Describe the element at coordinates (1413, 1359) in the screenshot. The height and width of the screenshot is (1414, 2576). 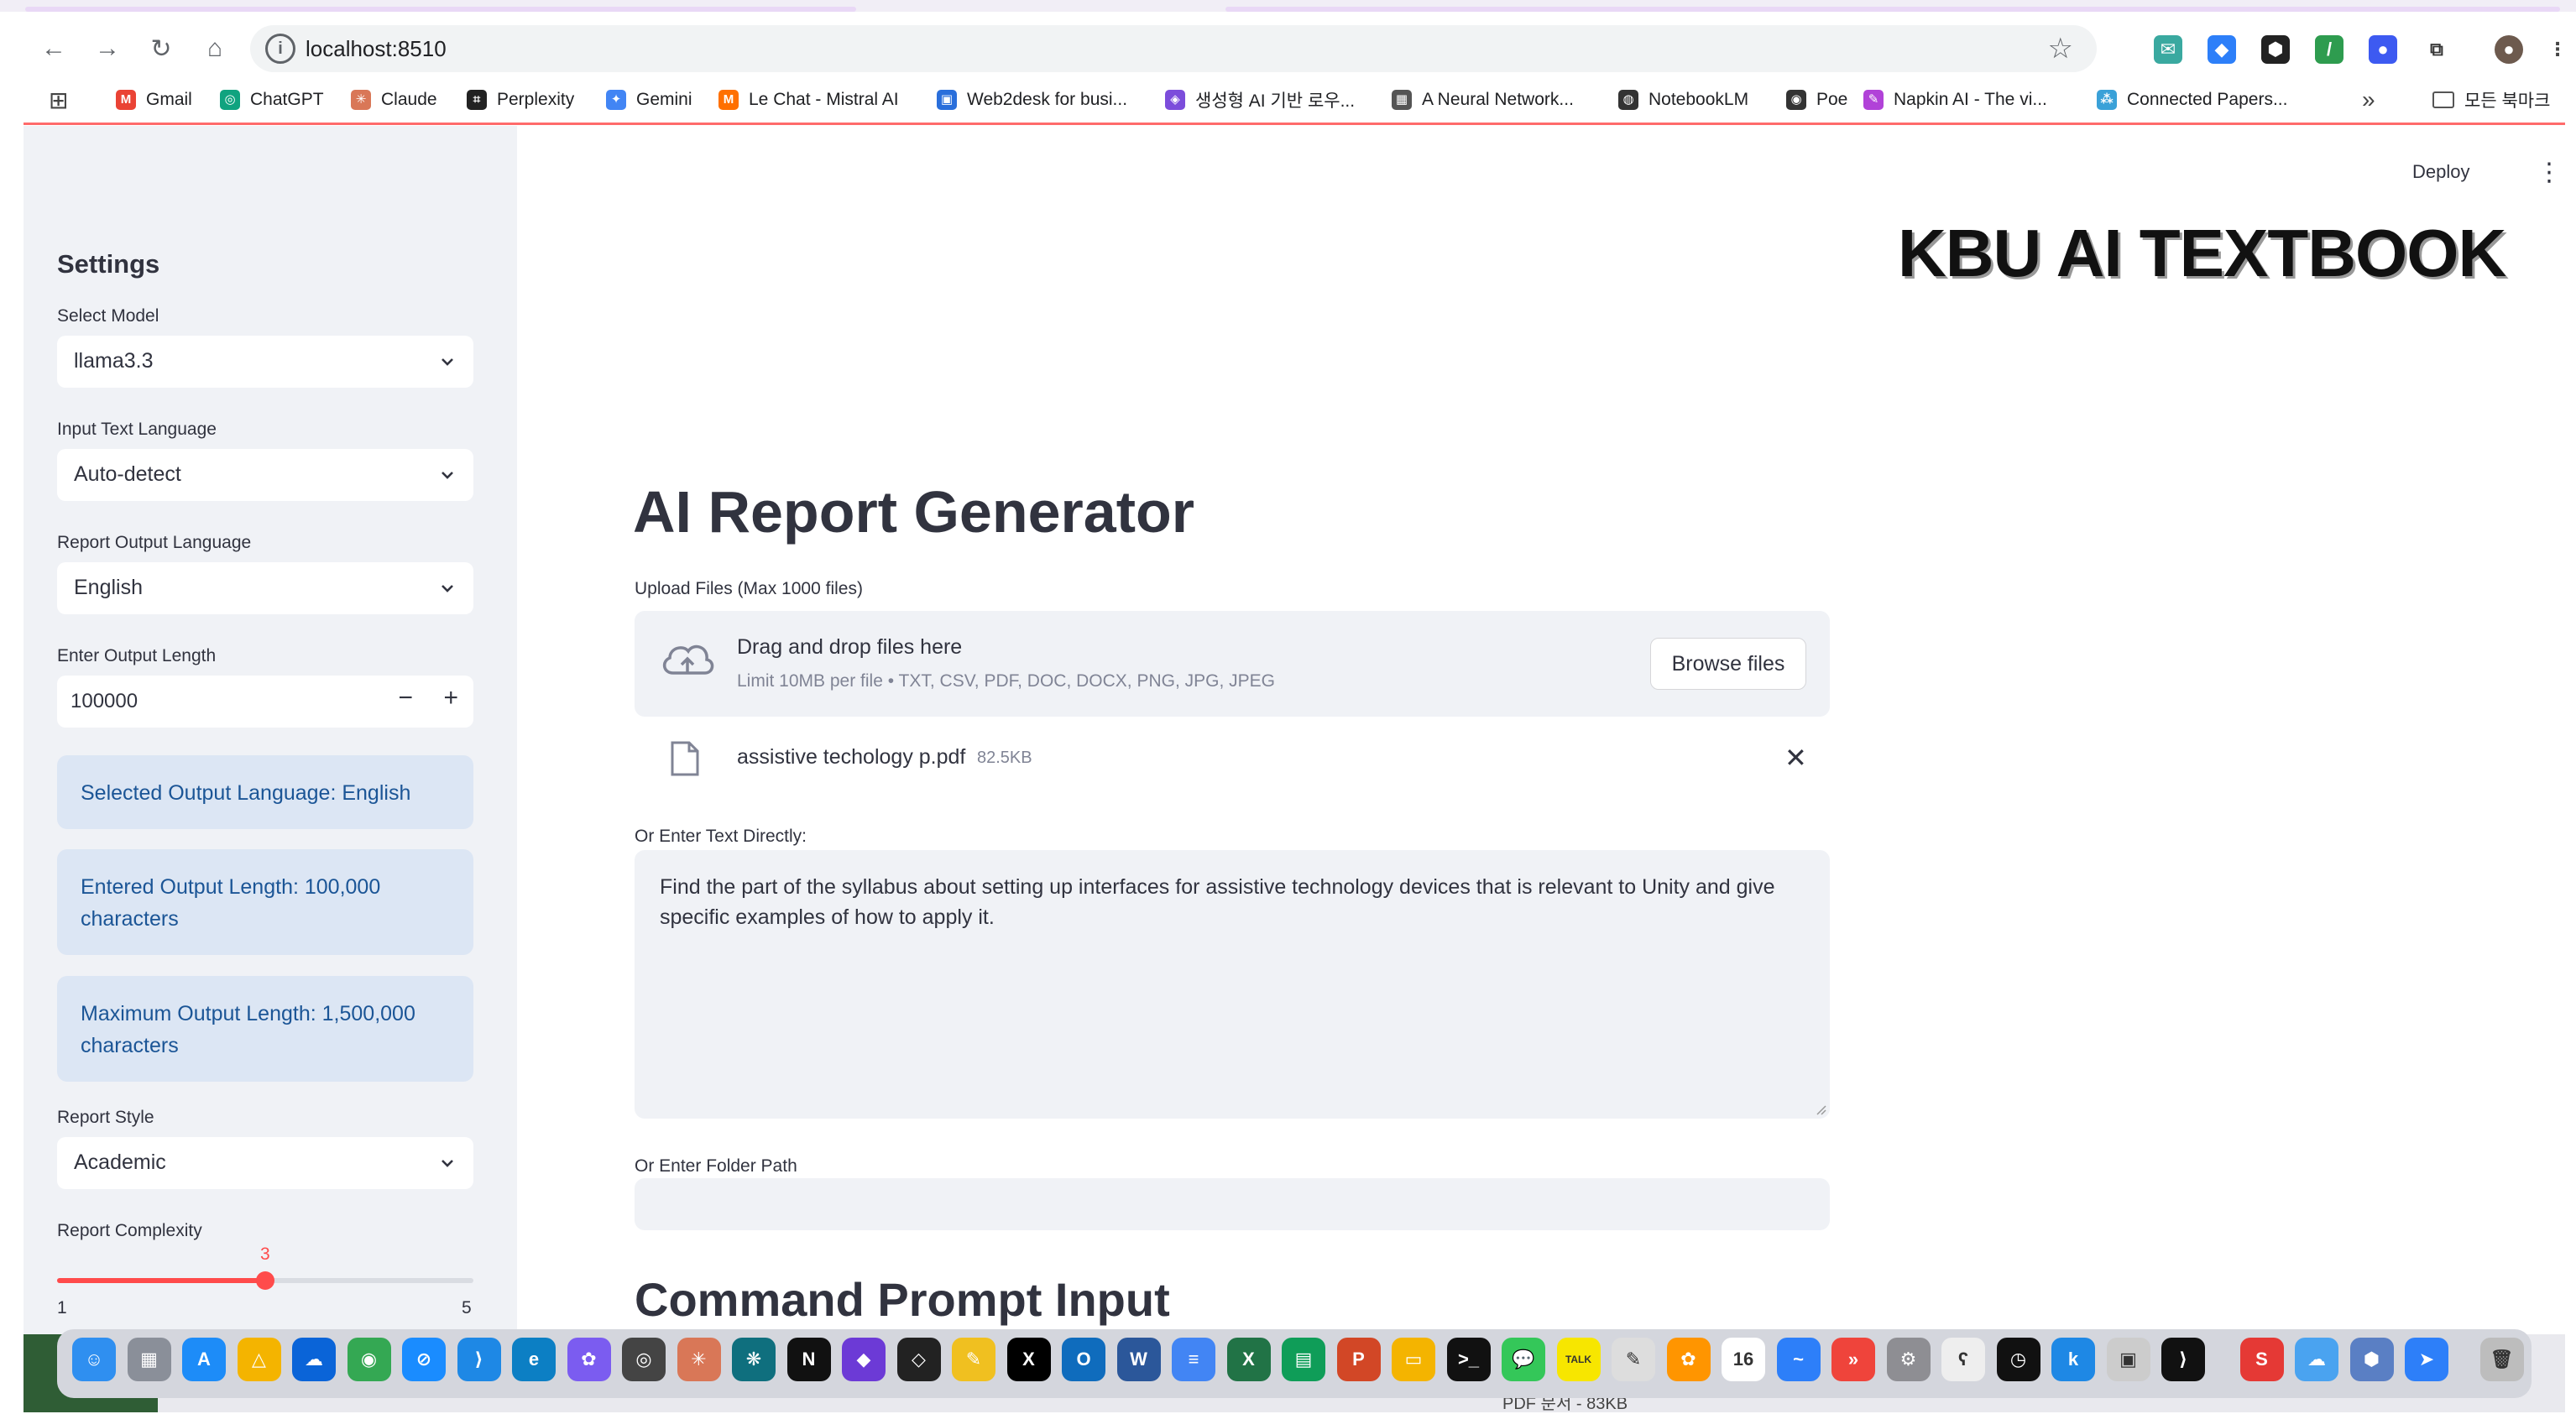
I see `slides-icon: ▭` at that location.